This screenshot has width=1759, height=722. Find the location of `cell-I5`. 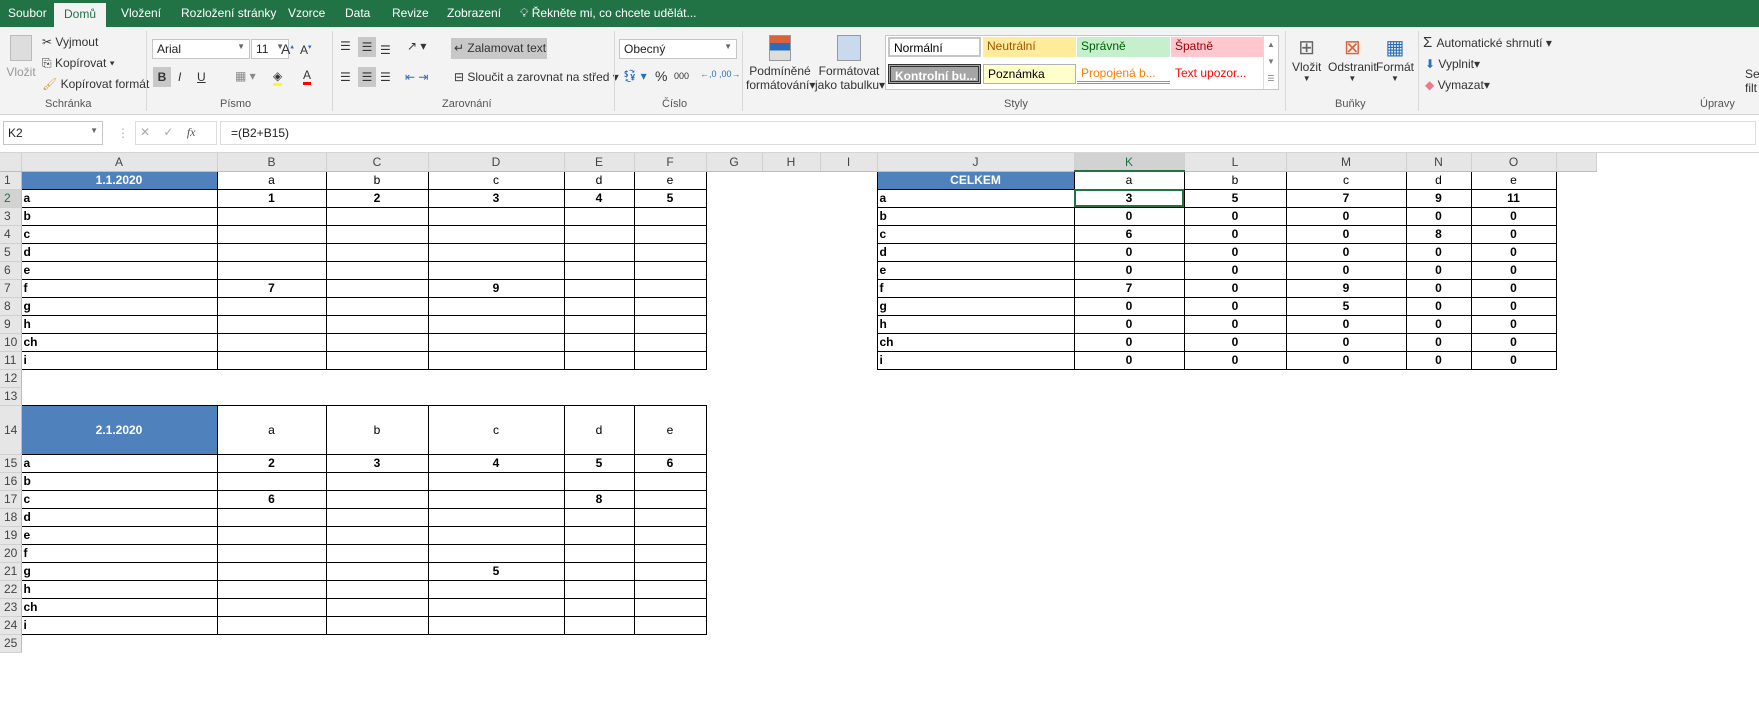

cell-I5 is located at coordinates (848, 252).